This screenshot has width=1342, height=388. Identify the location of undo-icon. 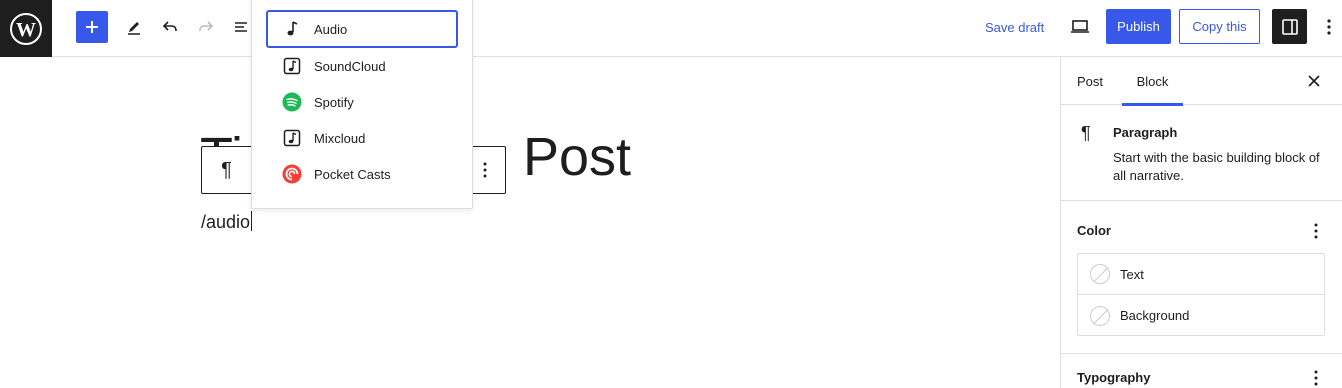
(169, 26).